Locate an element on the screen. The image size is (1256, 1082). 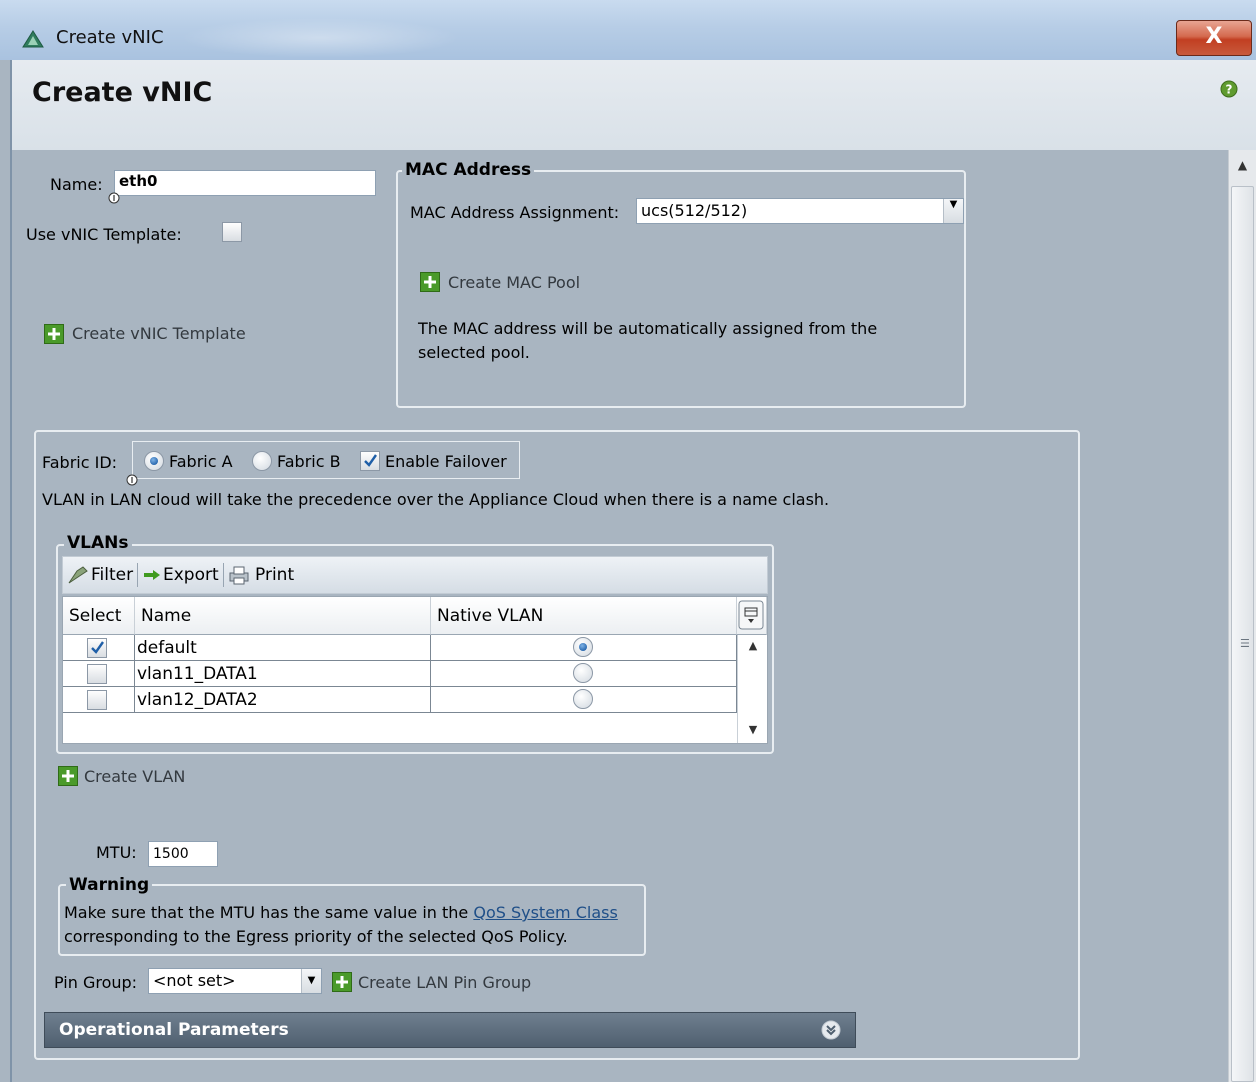
column-header-name: Name is located at coordinates (283, 616).